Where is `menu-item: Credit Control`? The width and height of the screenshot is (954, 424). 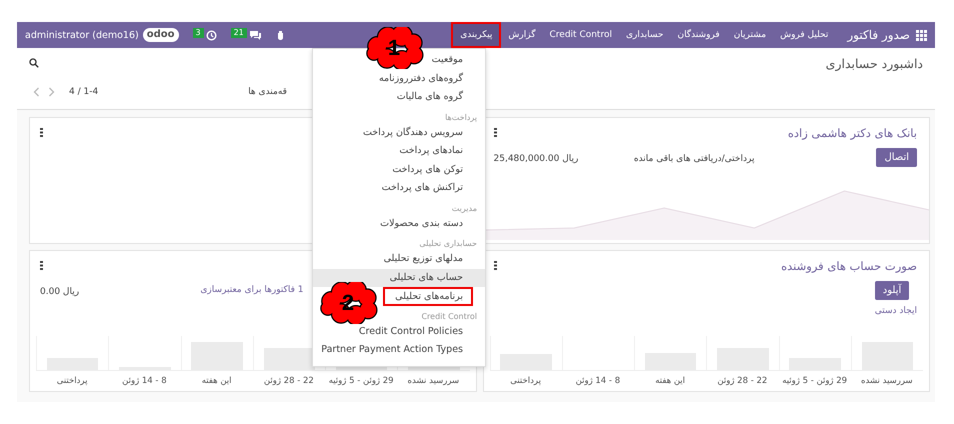
menu-item: Credit Control is located at coordinates (580, 35).